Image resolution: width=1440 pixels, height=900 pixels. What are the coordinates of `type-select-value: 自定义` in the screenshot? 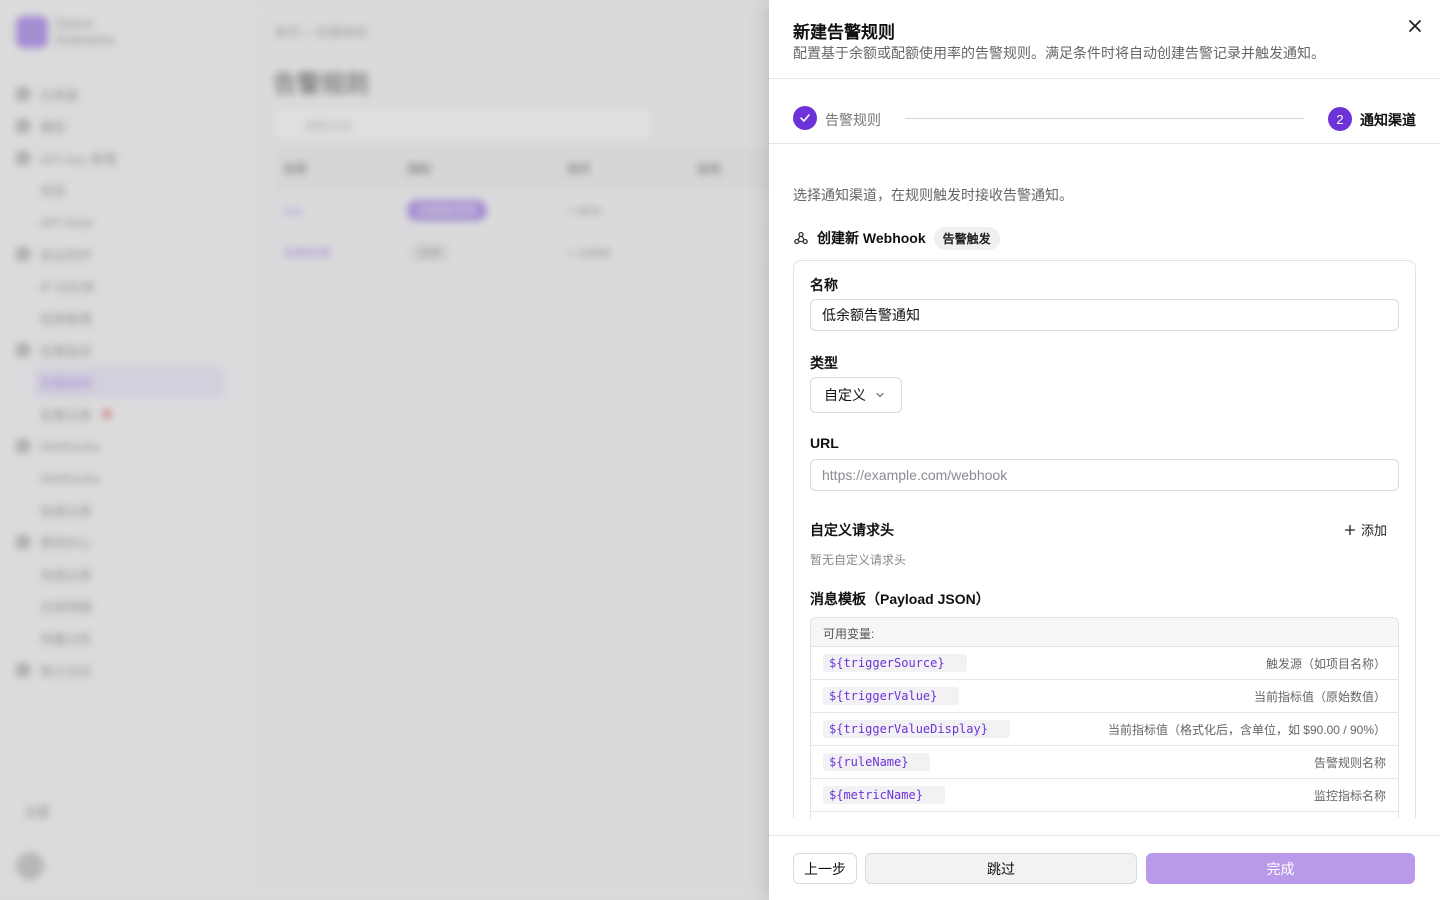 It's located at (845, 395).